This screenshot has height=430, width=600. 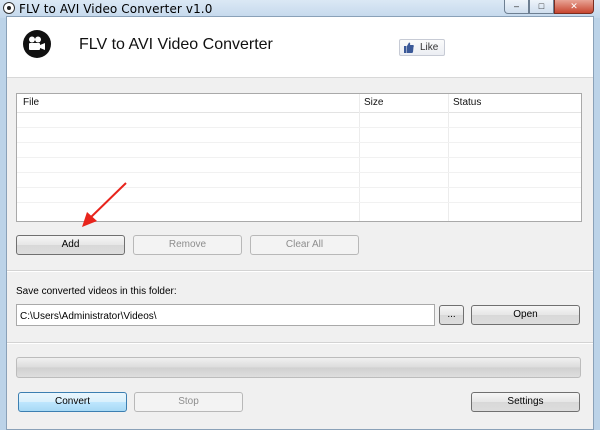 What do you see at coordinates (300, 47) in the screenshot?
I see `header-panel: FLV to AVI Video Converter Like` at bounding box center [300, 47].